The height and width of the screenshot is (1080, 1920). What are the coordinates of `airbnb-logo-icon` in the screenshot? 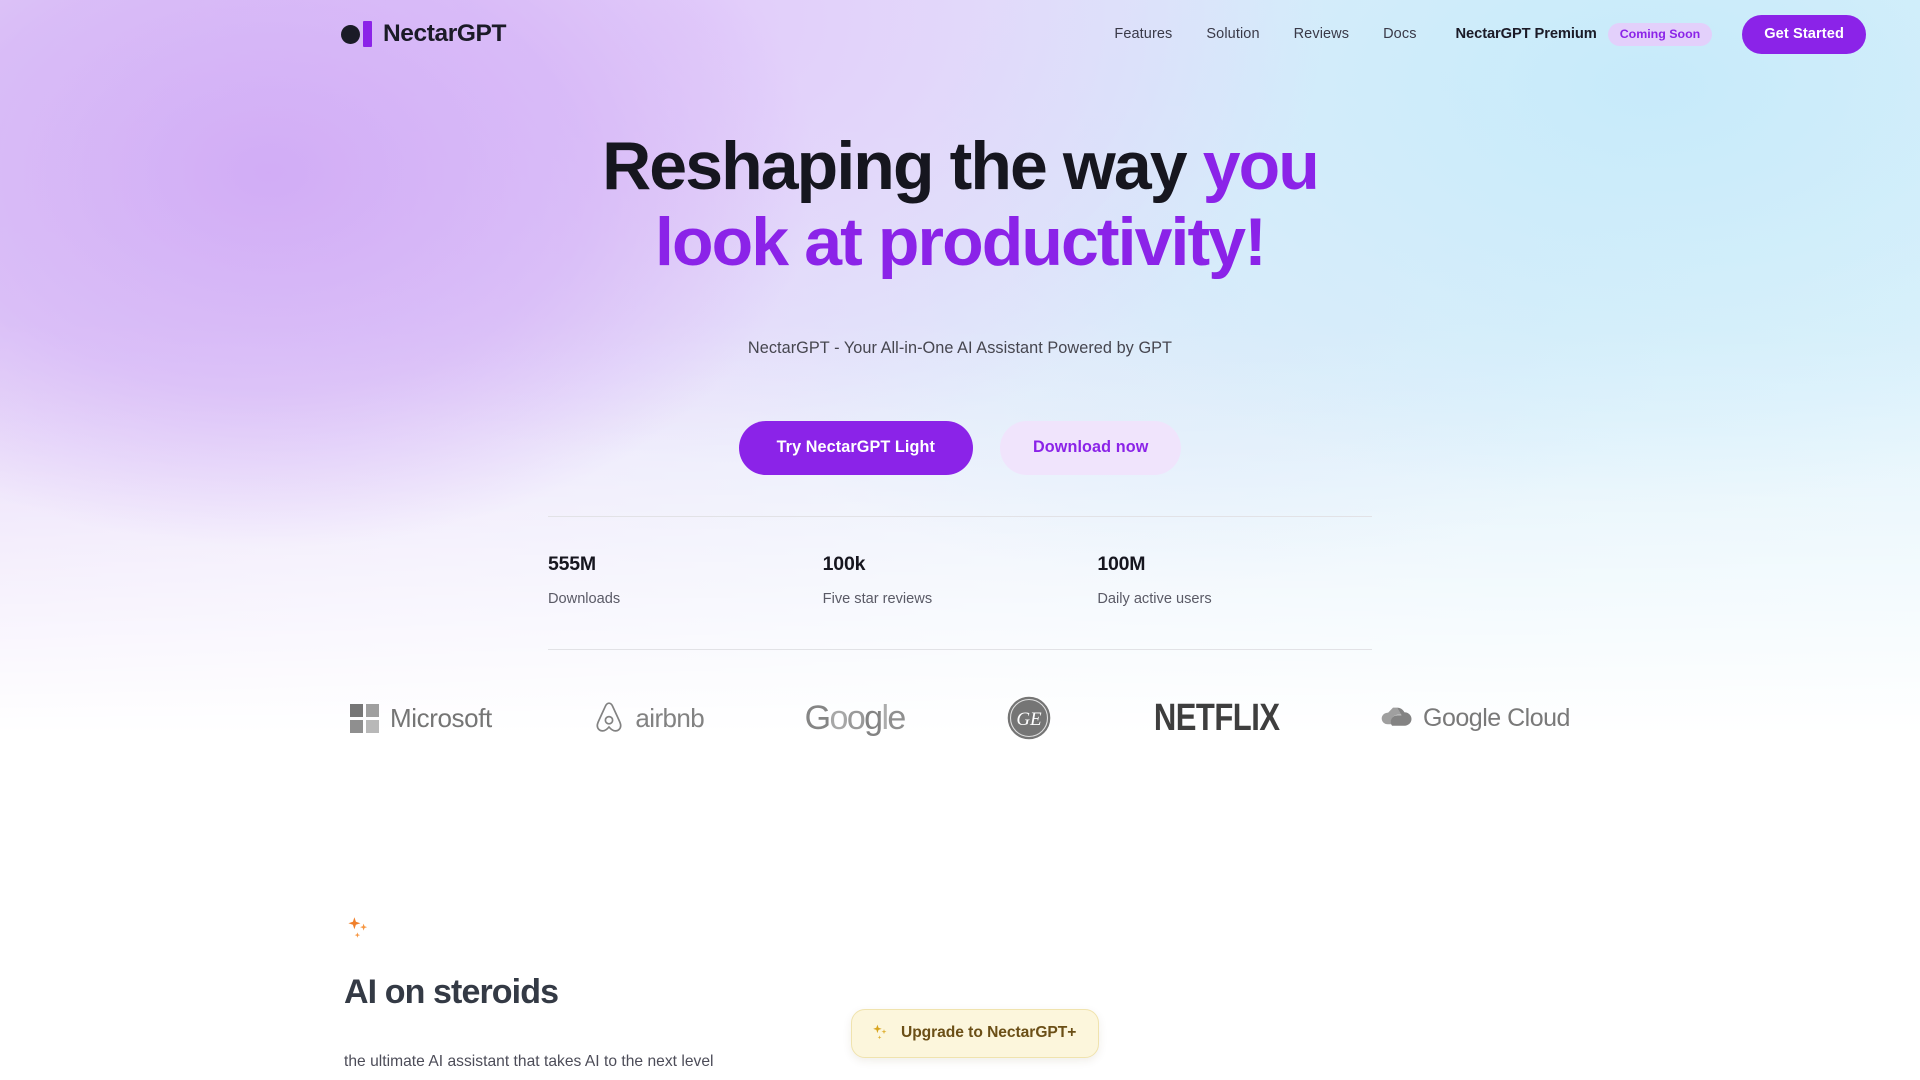 It's located at (609, 717).